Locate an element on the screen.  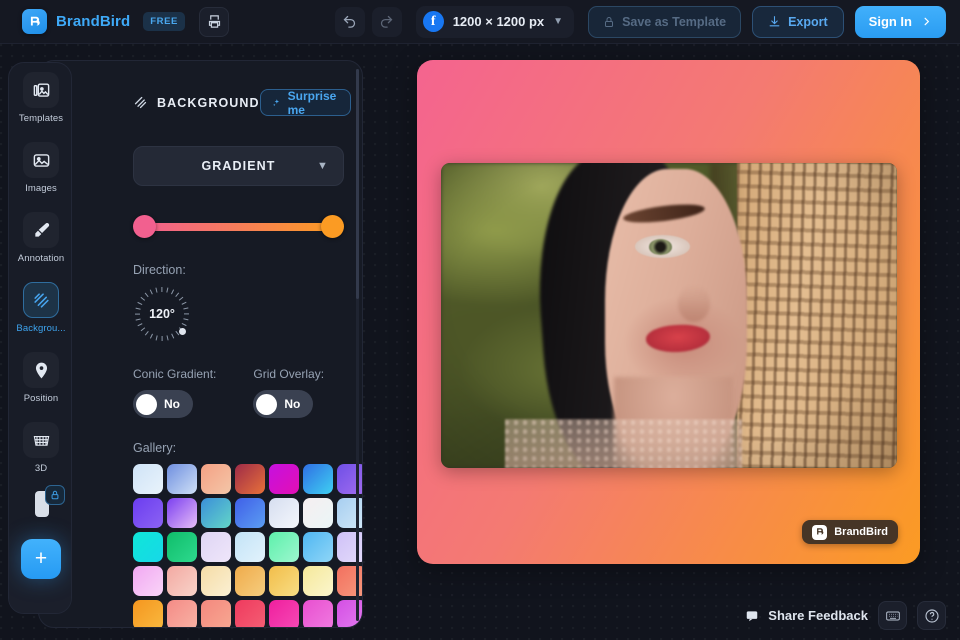
grid-overlay-label: Grid Overlay: is located at coordinates (289, 374).